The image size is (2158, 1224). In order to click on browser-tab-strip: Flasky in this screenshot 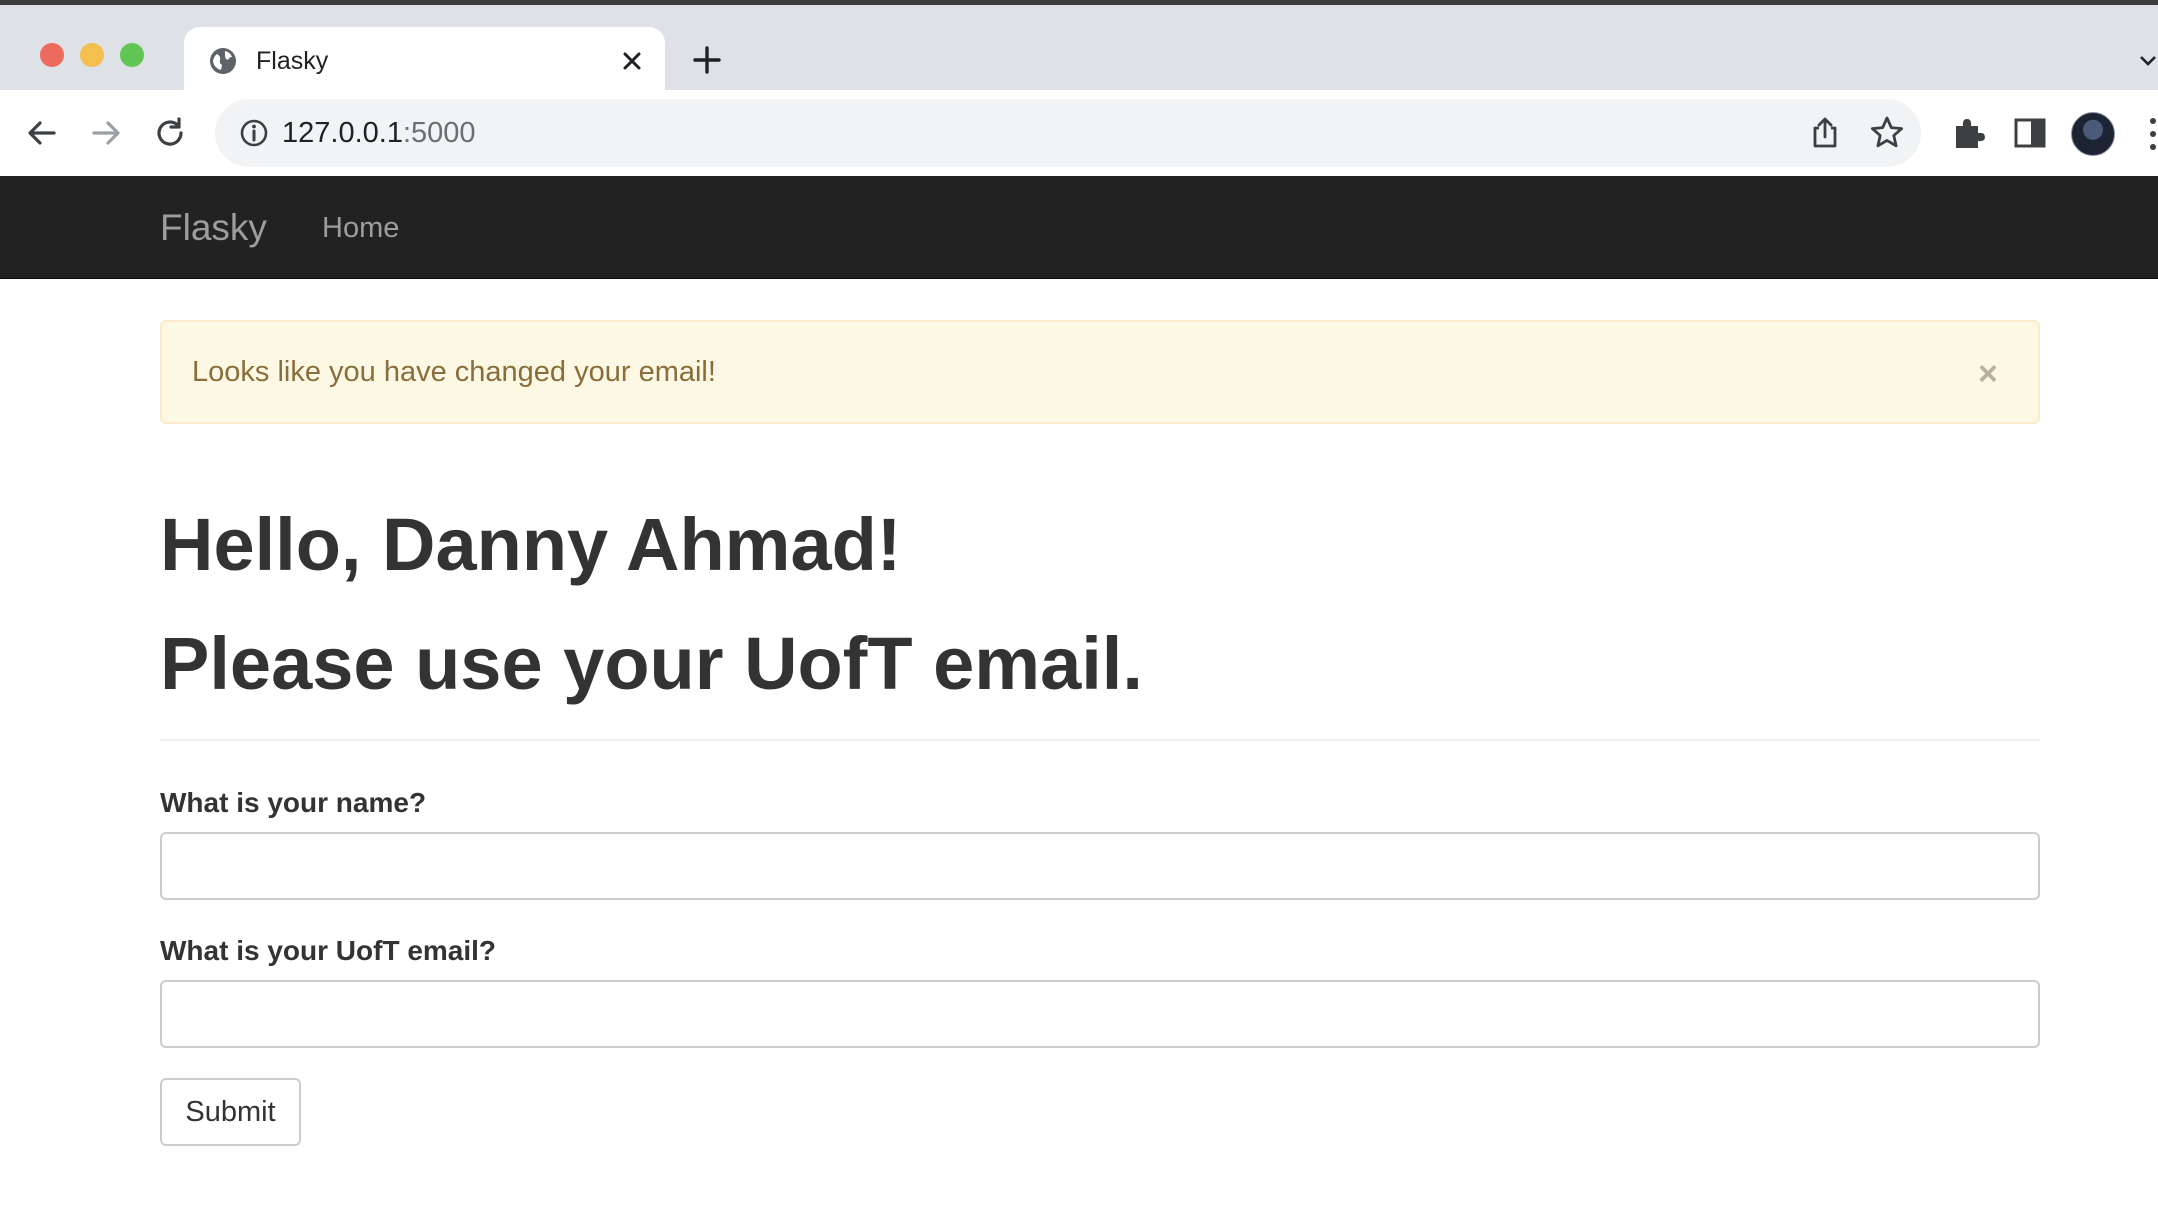, I will do `click(1079, 47)`.